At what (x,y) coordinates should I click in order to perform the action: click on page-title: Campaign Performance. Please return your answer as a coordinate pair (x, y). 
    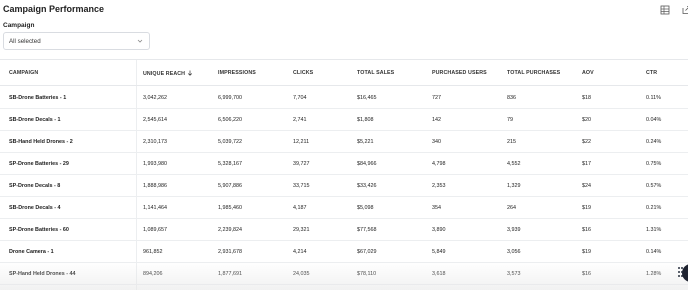
    Looking at the image, I should click on (54, 9).